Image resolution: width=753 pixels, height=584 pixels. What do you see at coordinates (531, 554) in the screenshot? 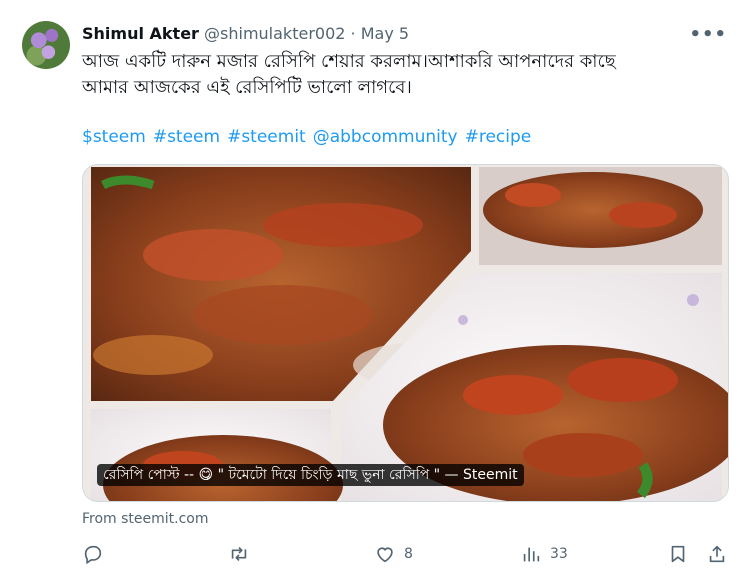
I see `views-icon` at bounding box center [531, 554].